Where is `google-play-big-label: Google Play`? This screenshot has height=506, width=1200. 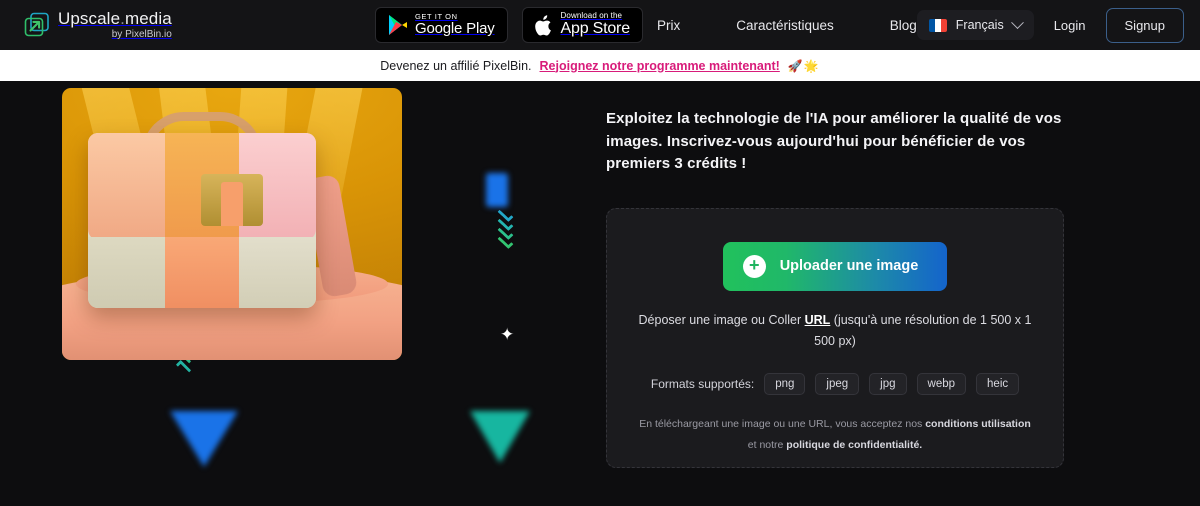
google-play-big-label: Google Play is located at coordinates (455, 29).